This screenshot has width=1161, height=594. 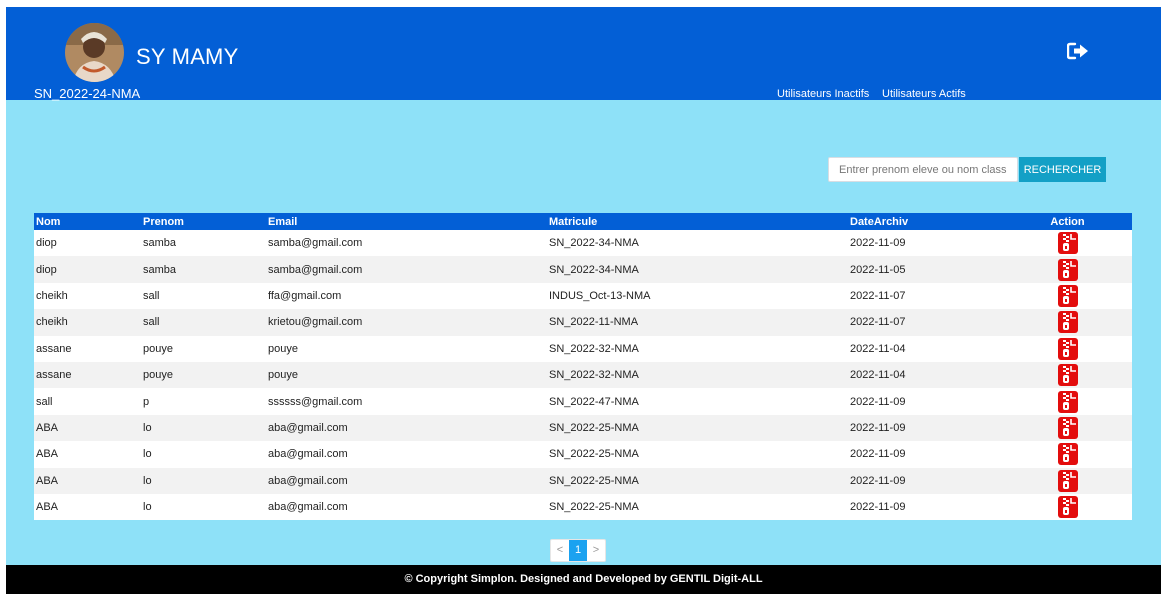 I want to click on pagination-page-1: 1, so click(x=578, y=550).